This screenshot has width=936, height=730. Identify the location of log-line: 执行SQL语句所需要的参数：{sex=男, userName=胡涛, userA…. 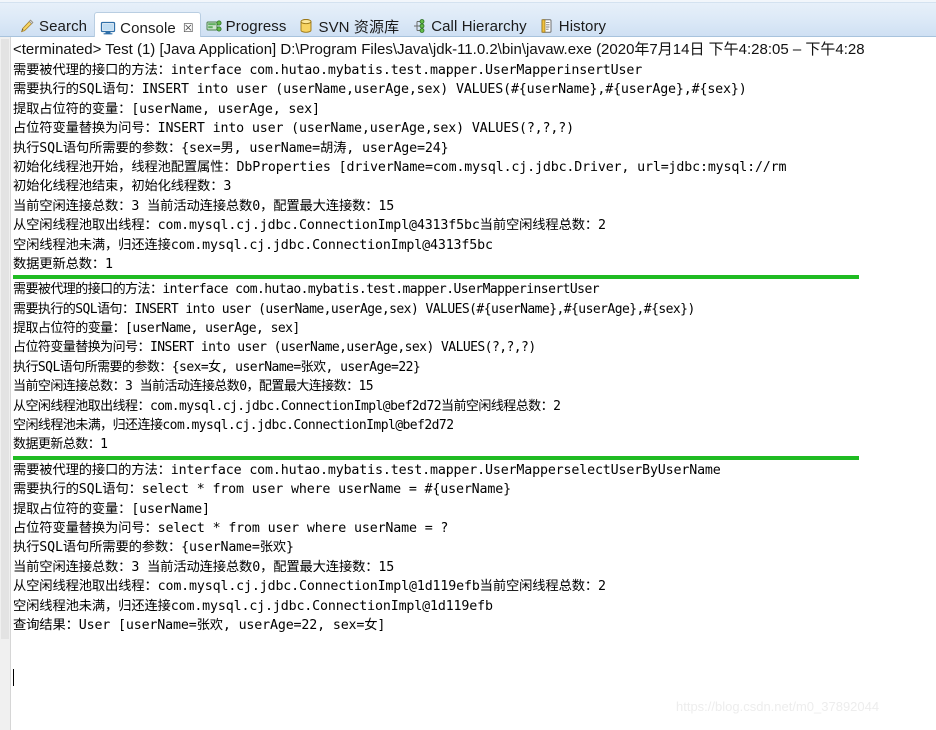
(231, 148).